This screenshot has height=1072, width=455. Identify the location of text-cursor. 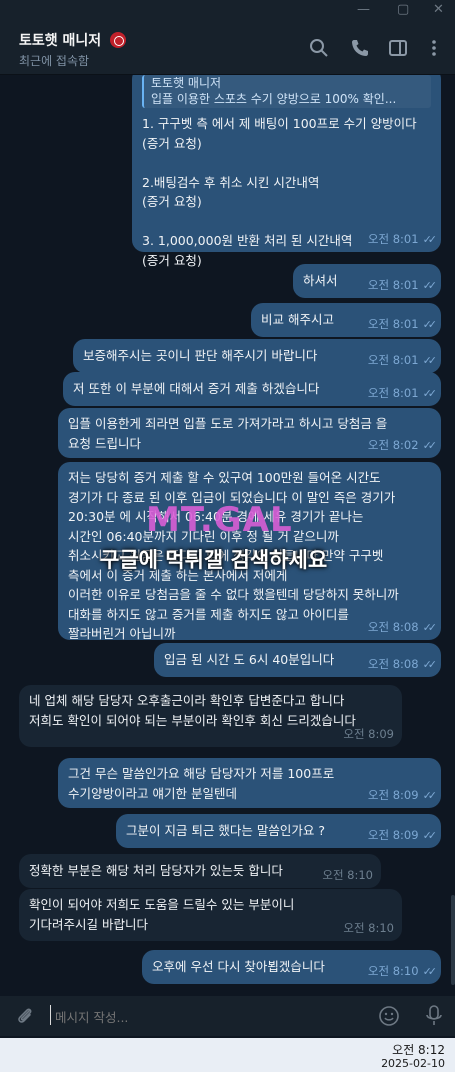
(50, 1015).